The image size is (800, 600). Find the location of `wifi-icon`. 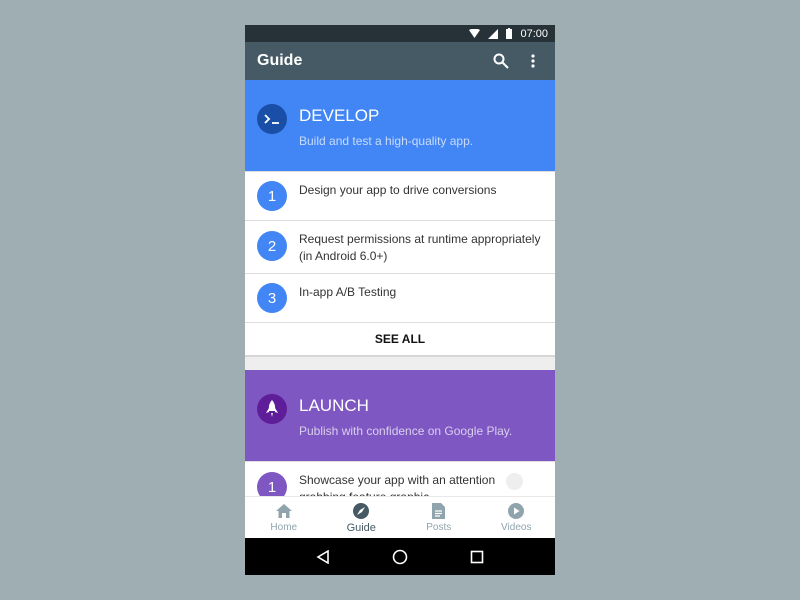

wifi-icon is located at coordinates (475, 33).